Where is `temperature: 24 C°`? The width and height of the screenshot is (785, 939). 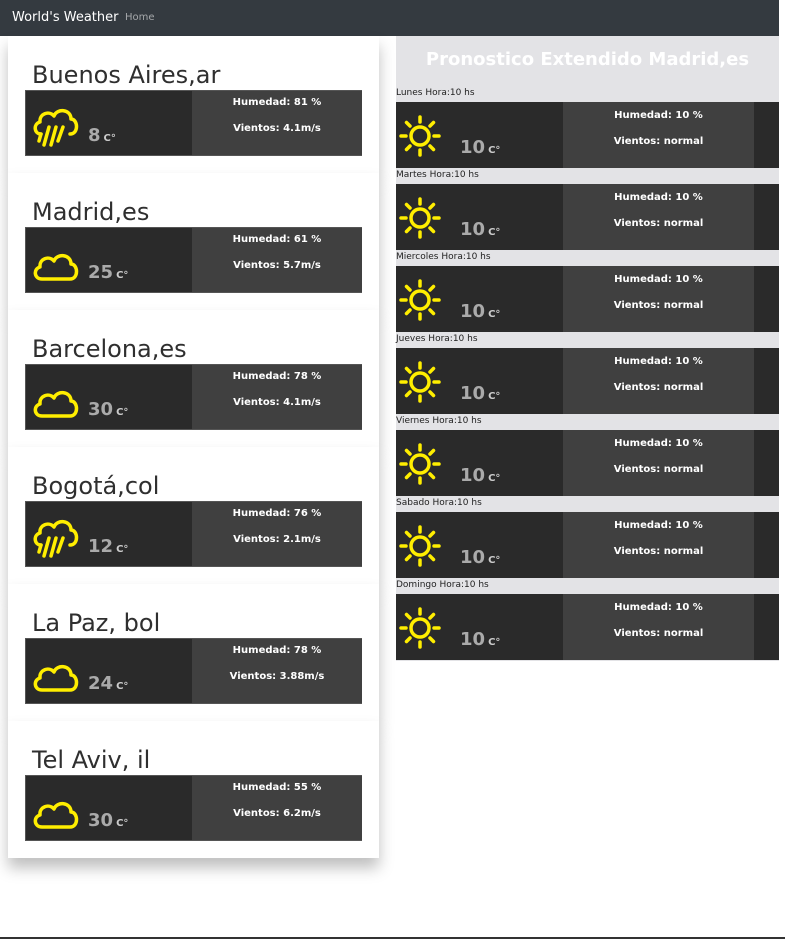 temperature: 24 C° is located at coordinates (108, 683).